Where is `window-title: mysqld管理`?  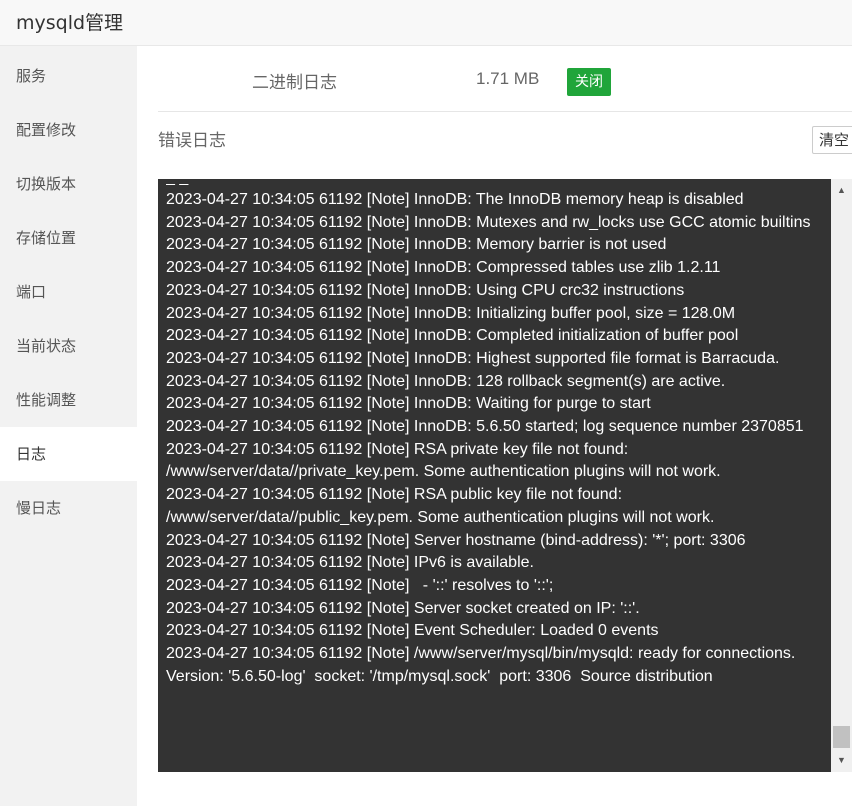
window-title: mysqld管理 is located at coordinates (70, 23).